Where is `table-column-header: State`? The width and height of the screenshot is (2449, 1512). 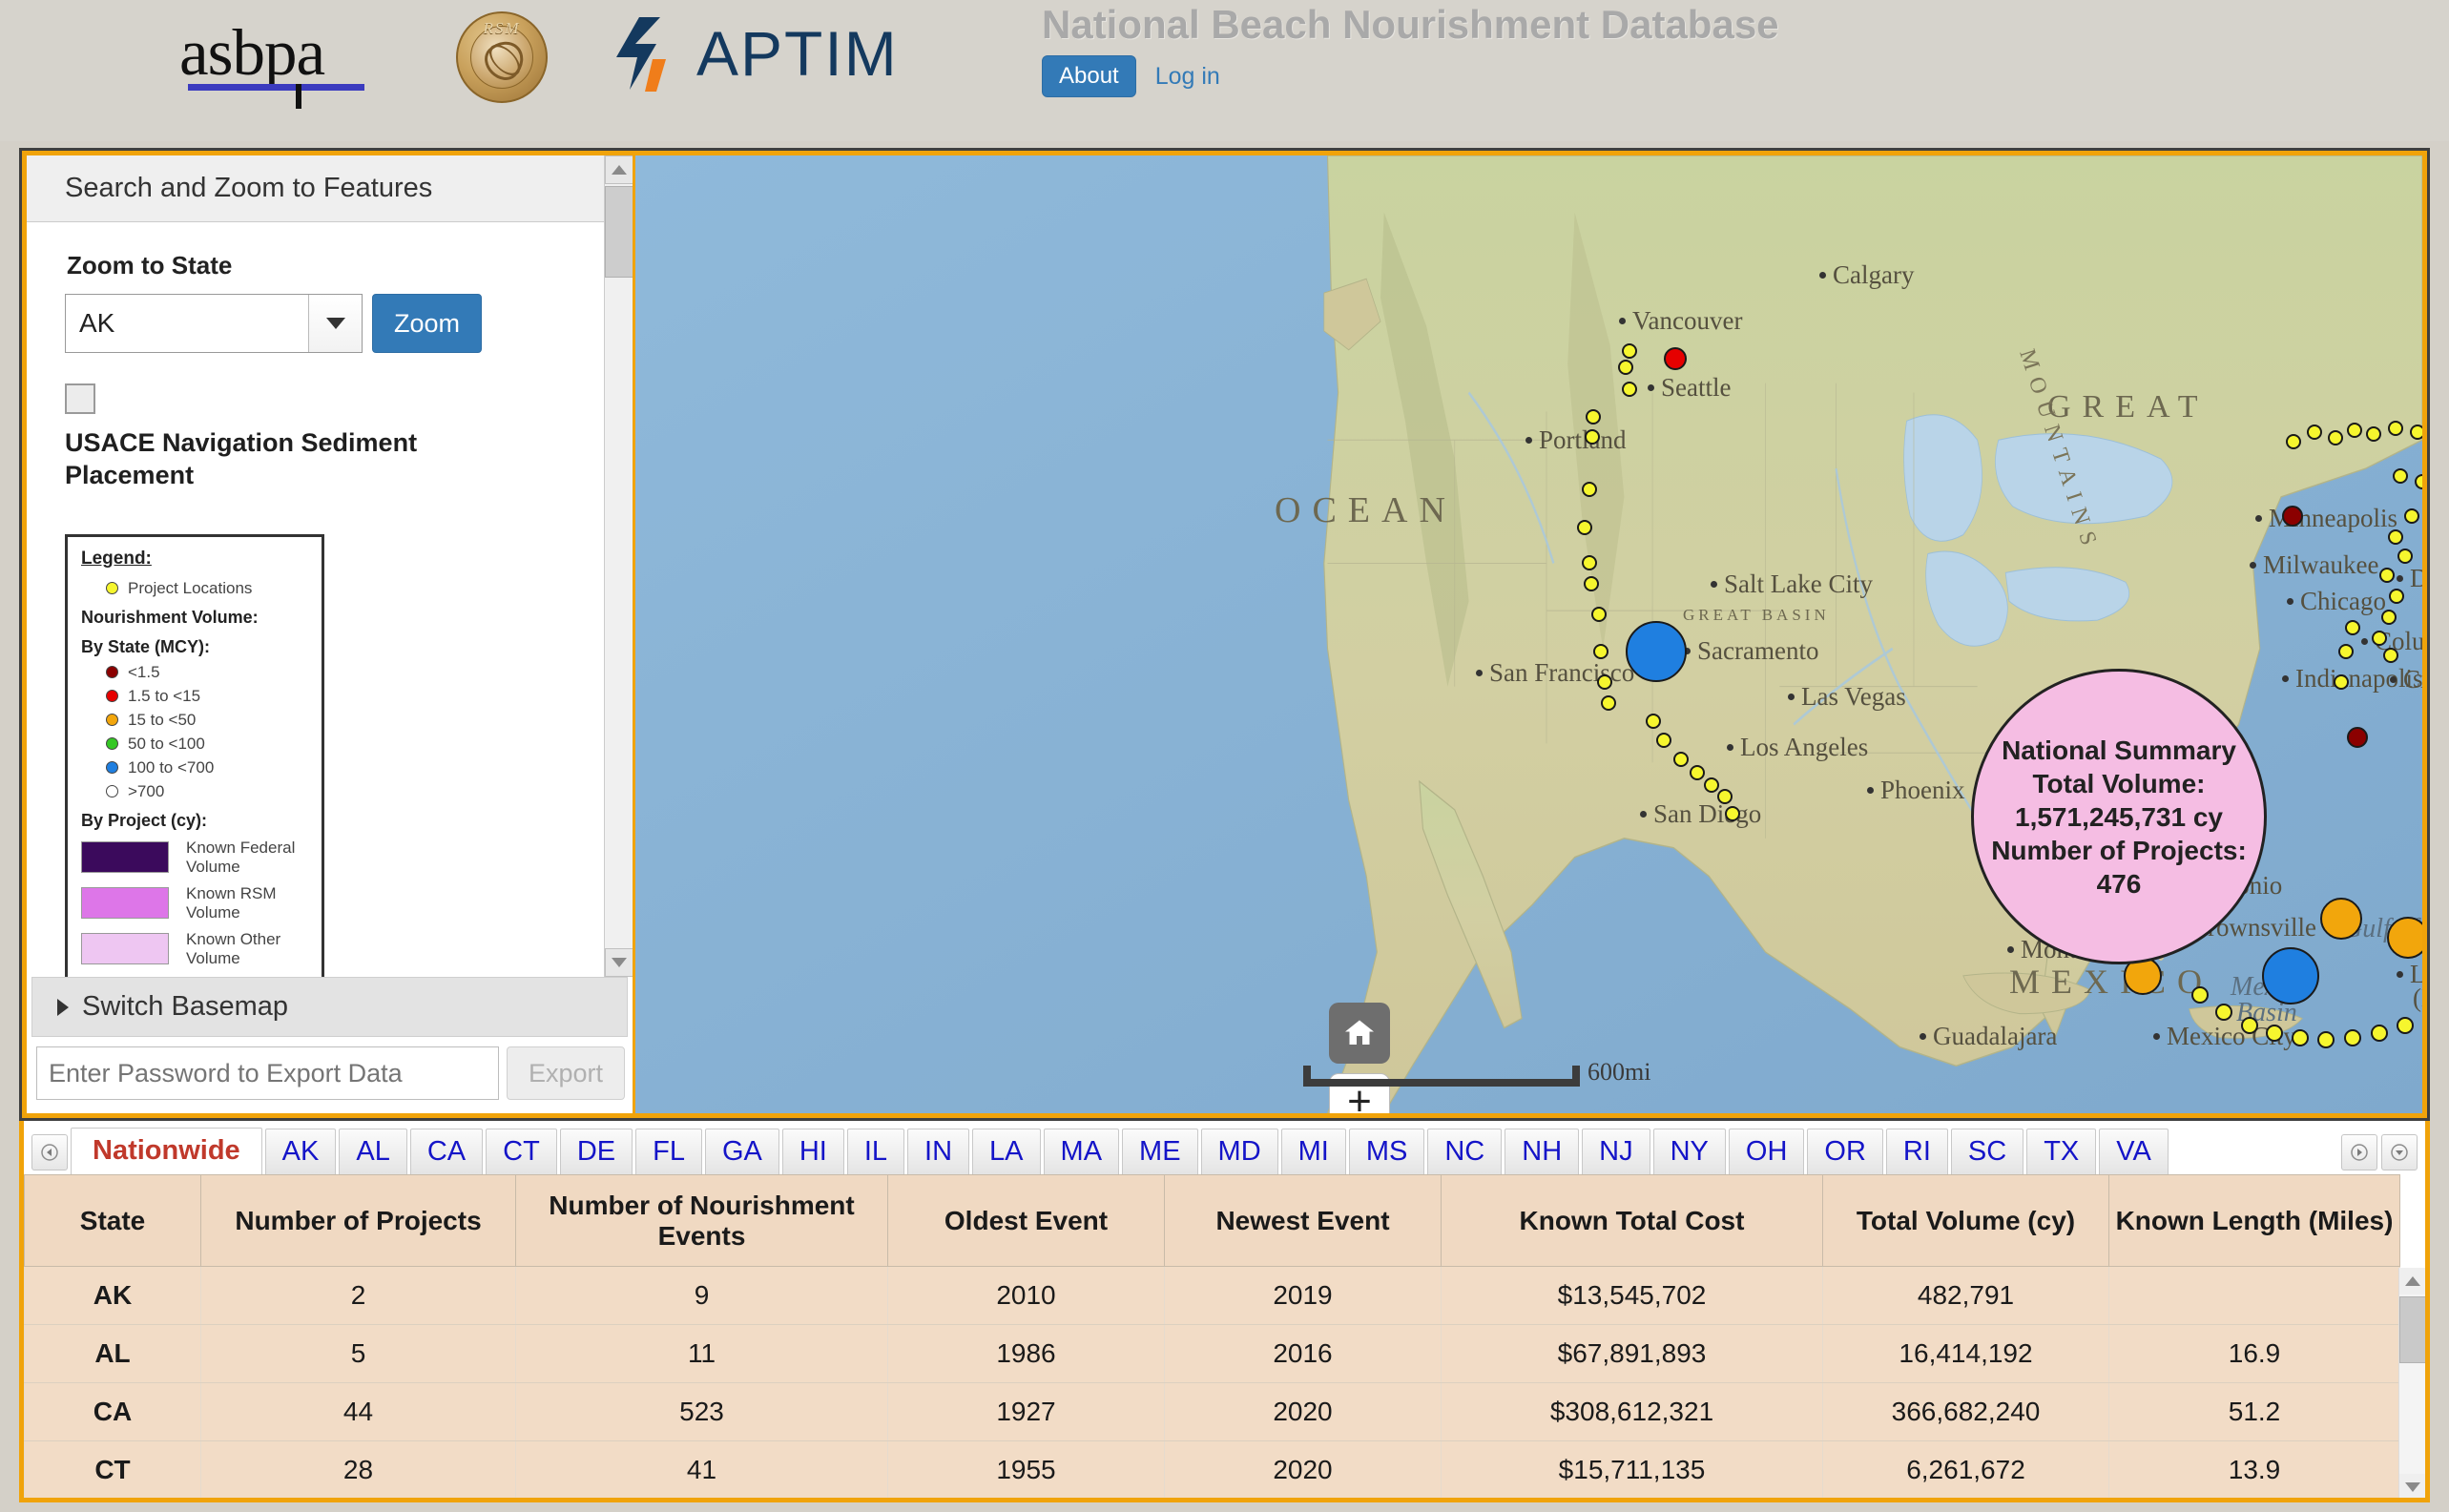
table-column-header: State is located at coordinates (112, 1220).